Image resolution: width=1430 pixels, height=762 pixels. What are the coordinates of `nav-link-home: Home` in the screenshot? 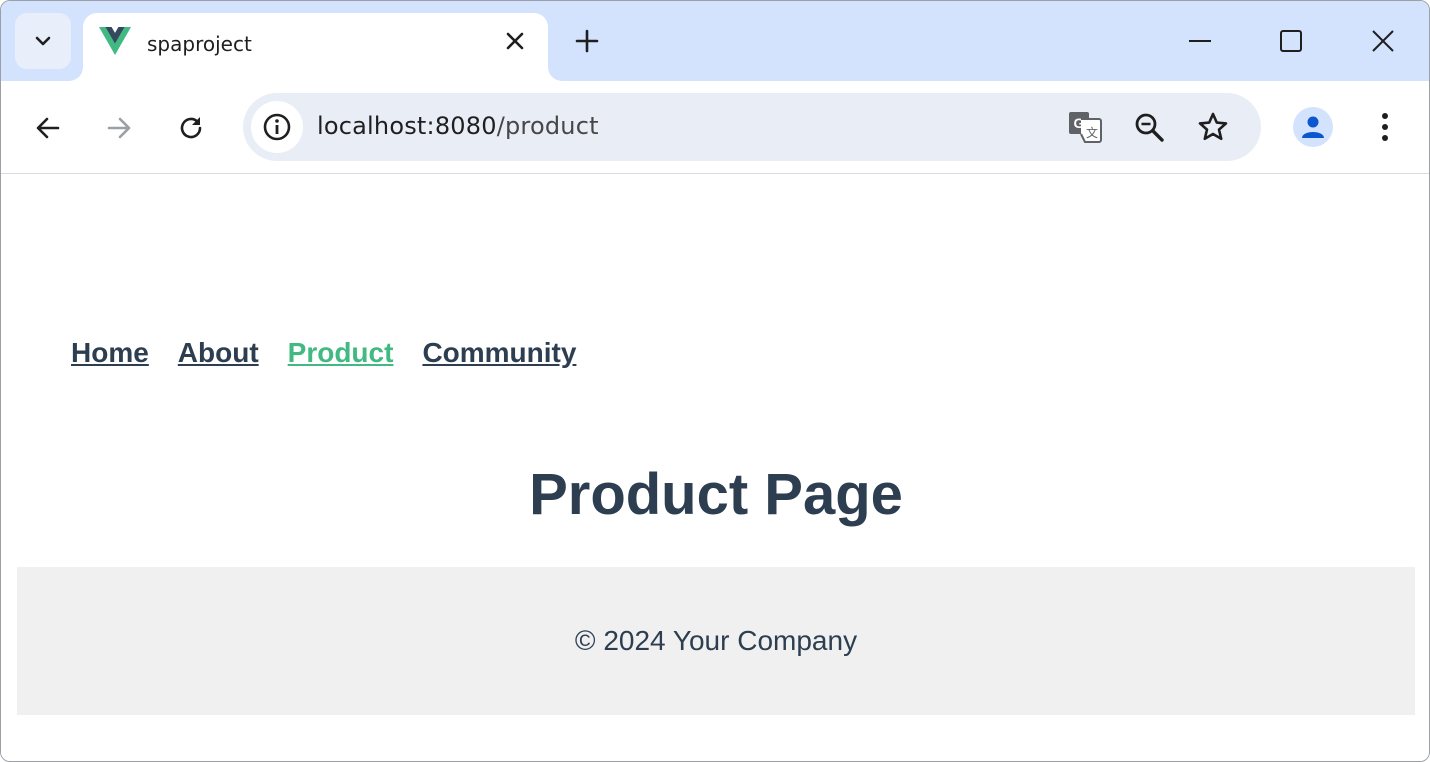 It's located at (110, 353).